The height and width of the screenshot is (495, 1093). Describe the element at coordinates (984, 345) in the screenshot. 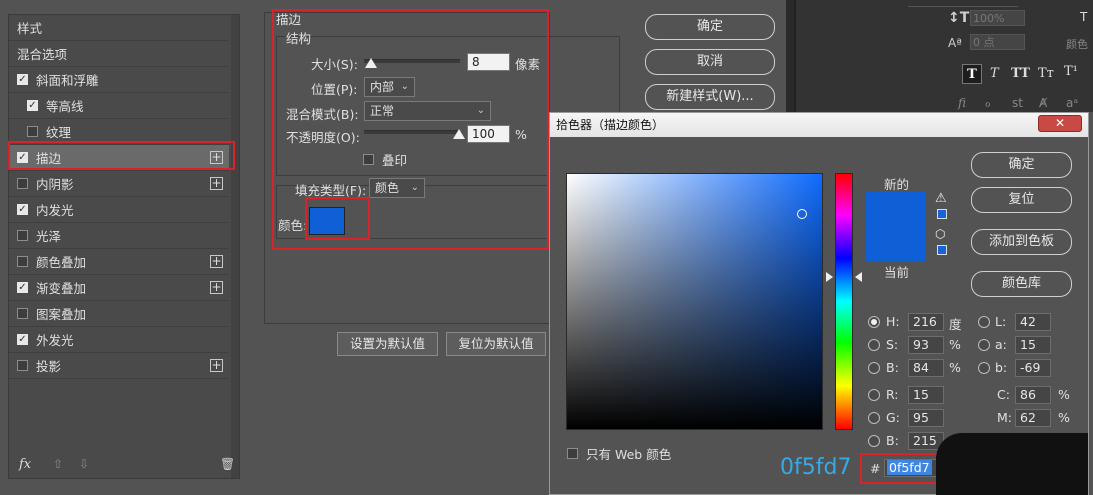

I see `a-radio` at that location.